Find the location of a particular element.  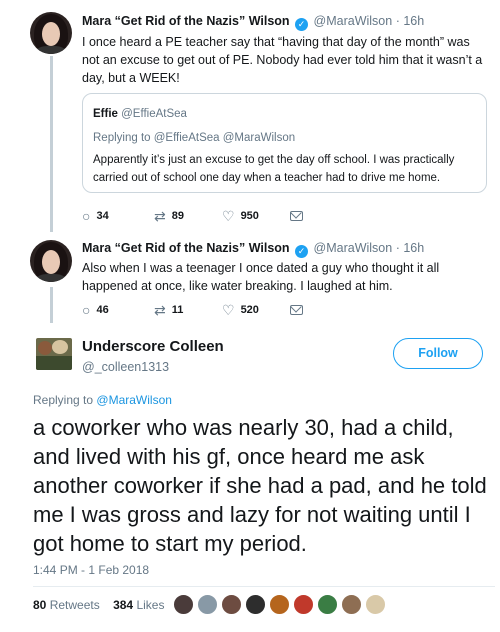

retweets-stat: 80 Retweets is located at coordinates (66, 605).